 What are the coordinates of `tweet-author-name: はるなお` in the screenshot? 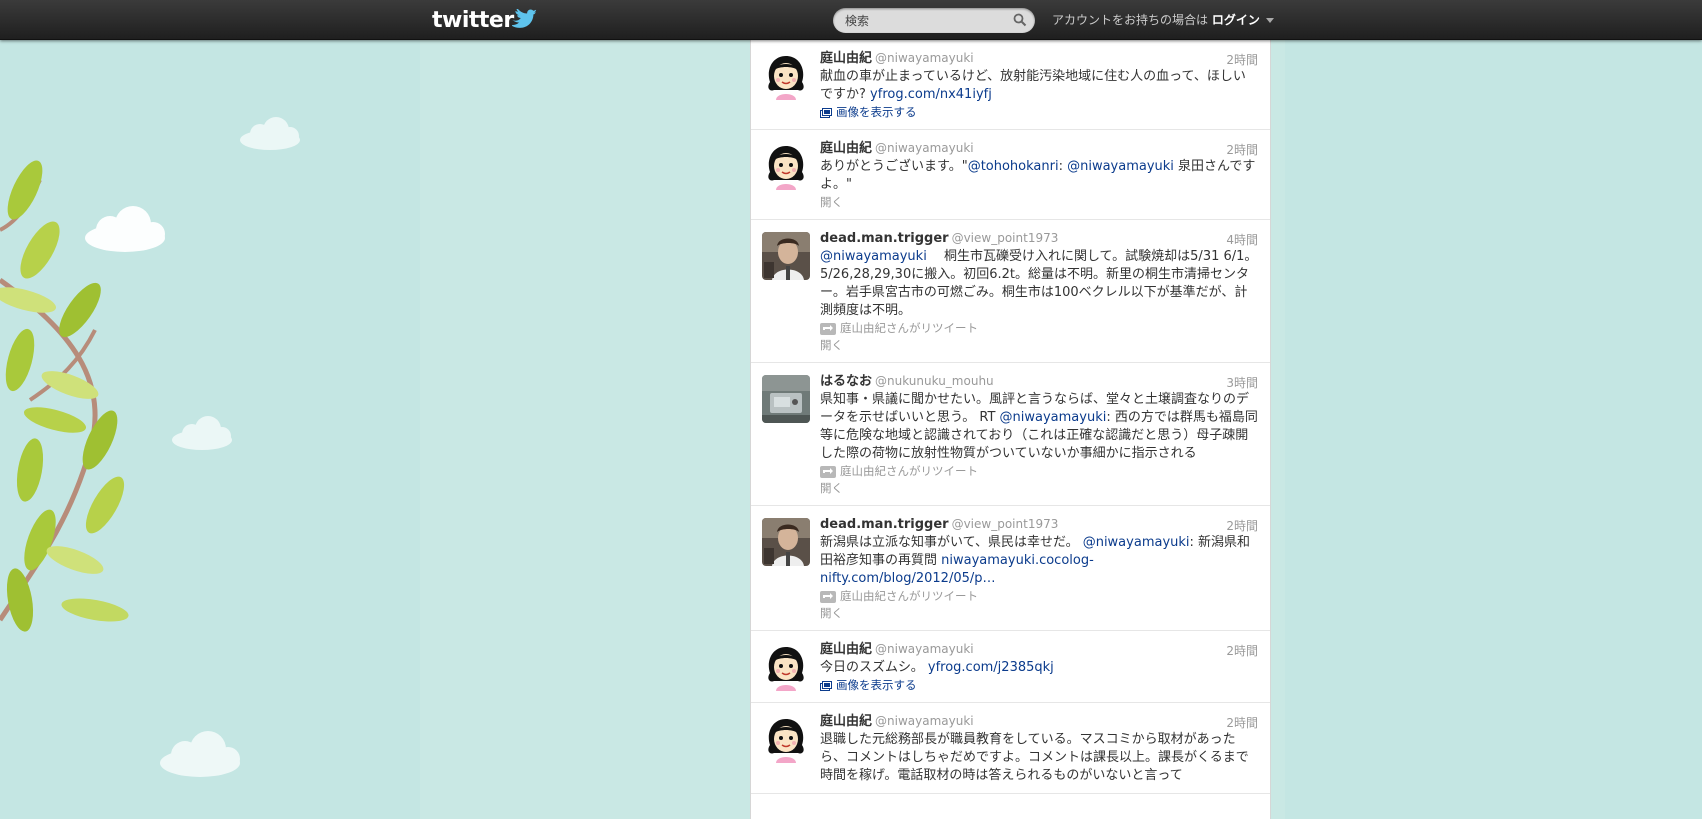 It's located at (846, 381).